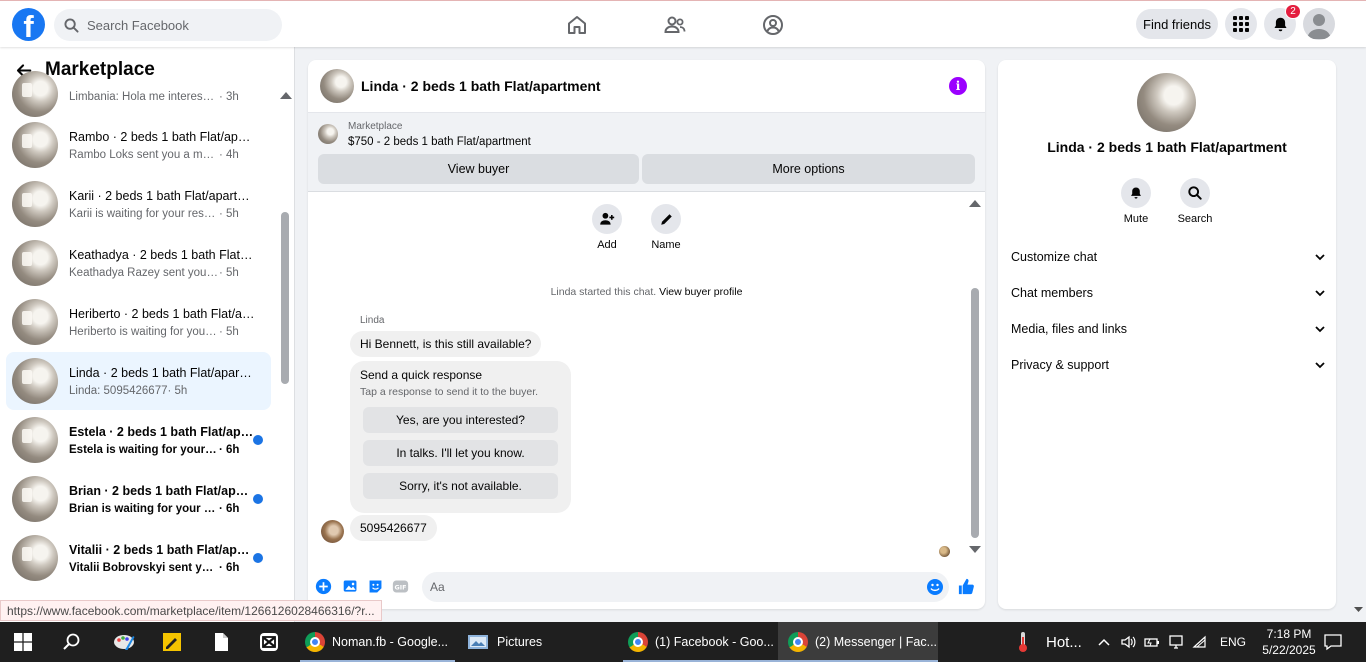  I want to click on capcut-icon, so click(269, 642).